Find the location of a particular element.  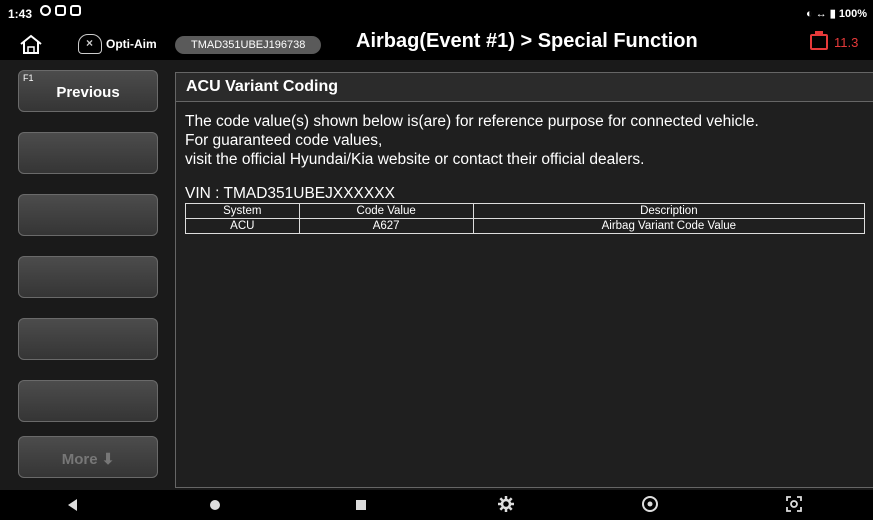

table-header-row: System Code Value Description is located at coordinates (525, 211).